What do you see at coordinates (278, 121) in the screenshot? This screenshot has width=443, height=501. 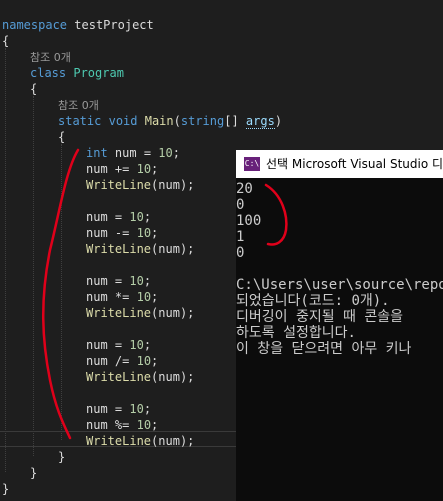 I see `paren: )` at bounding box center [278, 121].